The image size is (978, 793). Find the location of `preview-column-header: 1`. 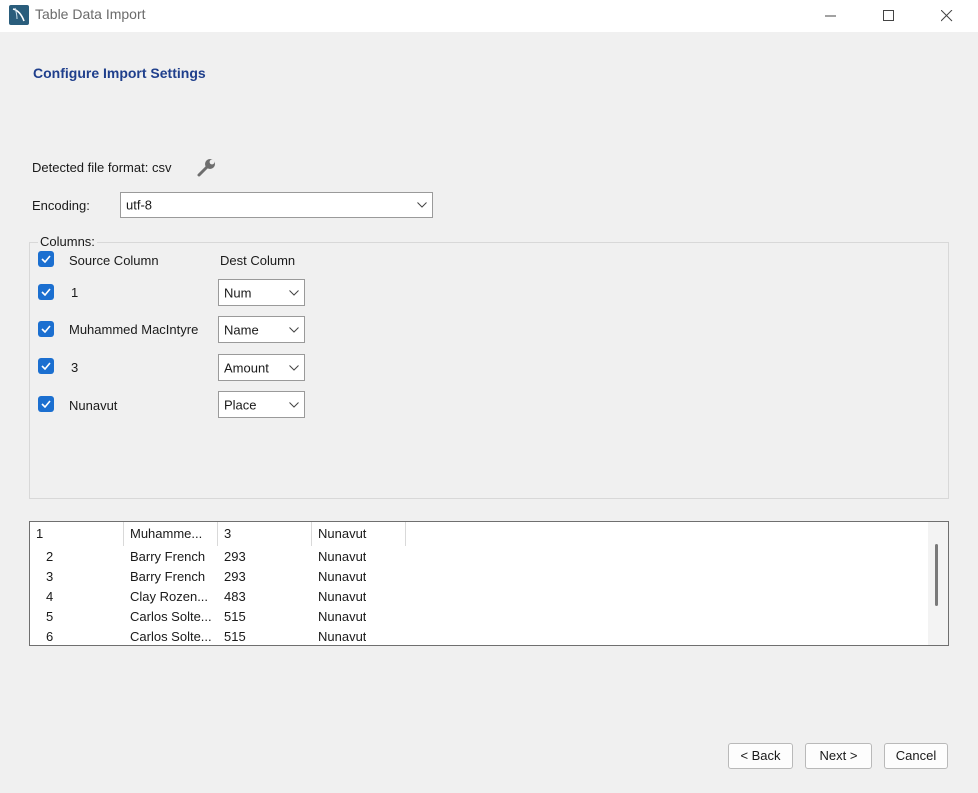

preview-column-header: 1 is located at coordinates (77, 534).